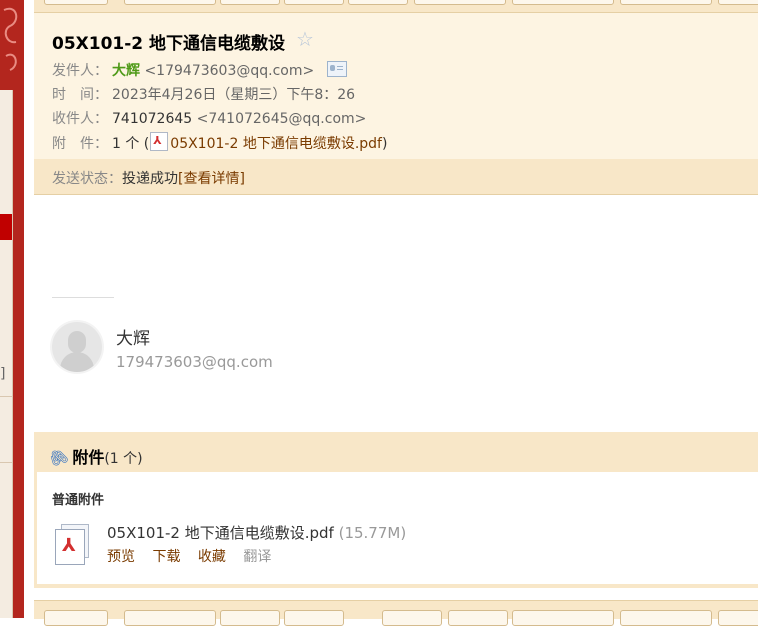 The image size is (758, 626). Describe the element at coordinates (396, 6) in the screenshot. I see `top-toolbar` at that location.